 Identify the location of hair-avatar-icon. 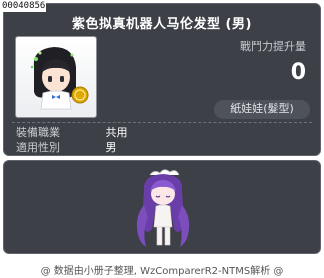
(59, 78).